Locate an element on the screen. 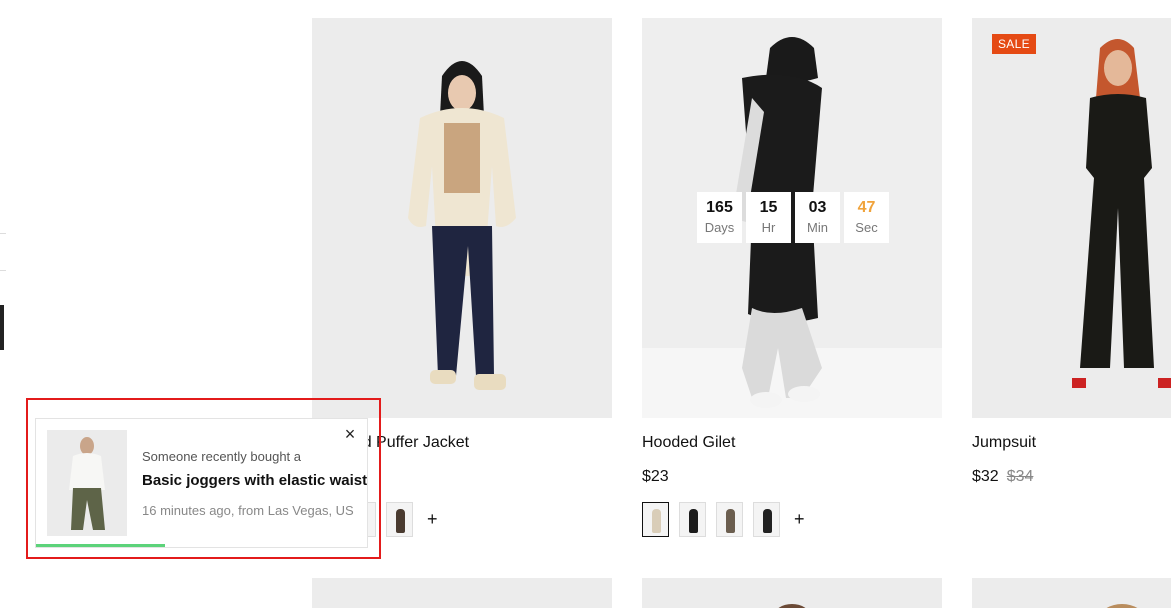 The height and width of the screenshot is (608, 1171). countdown-value: 165 is located at coordinates (719, 207).